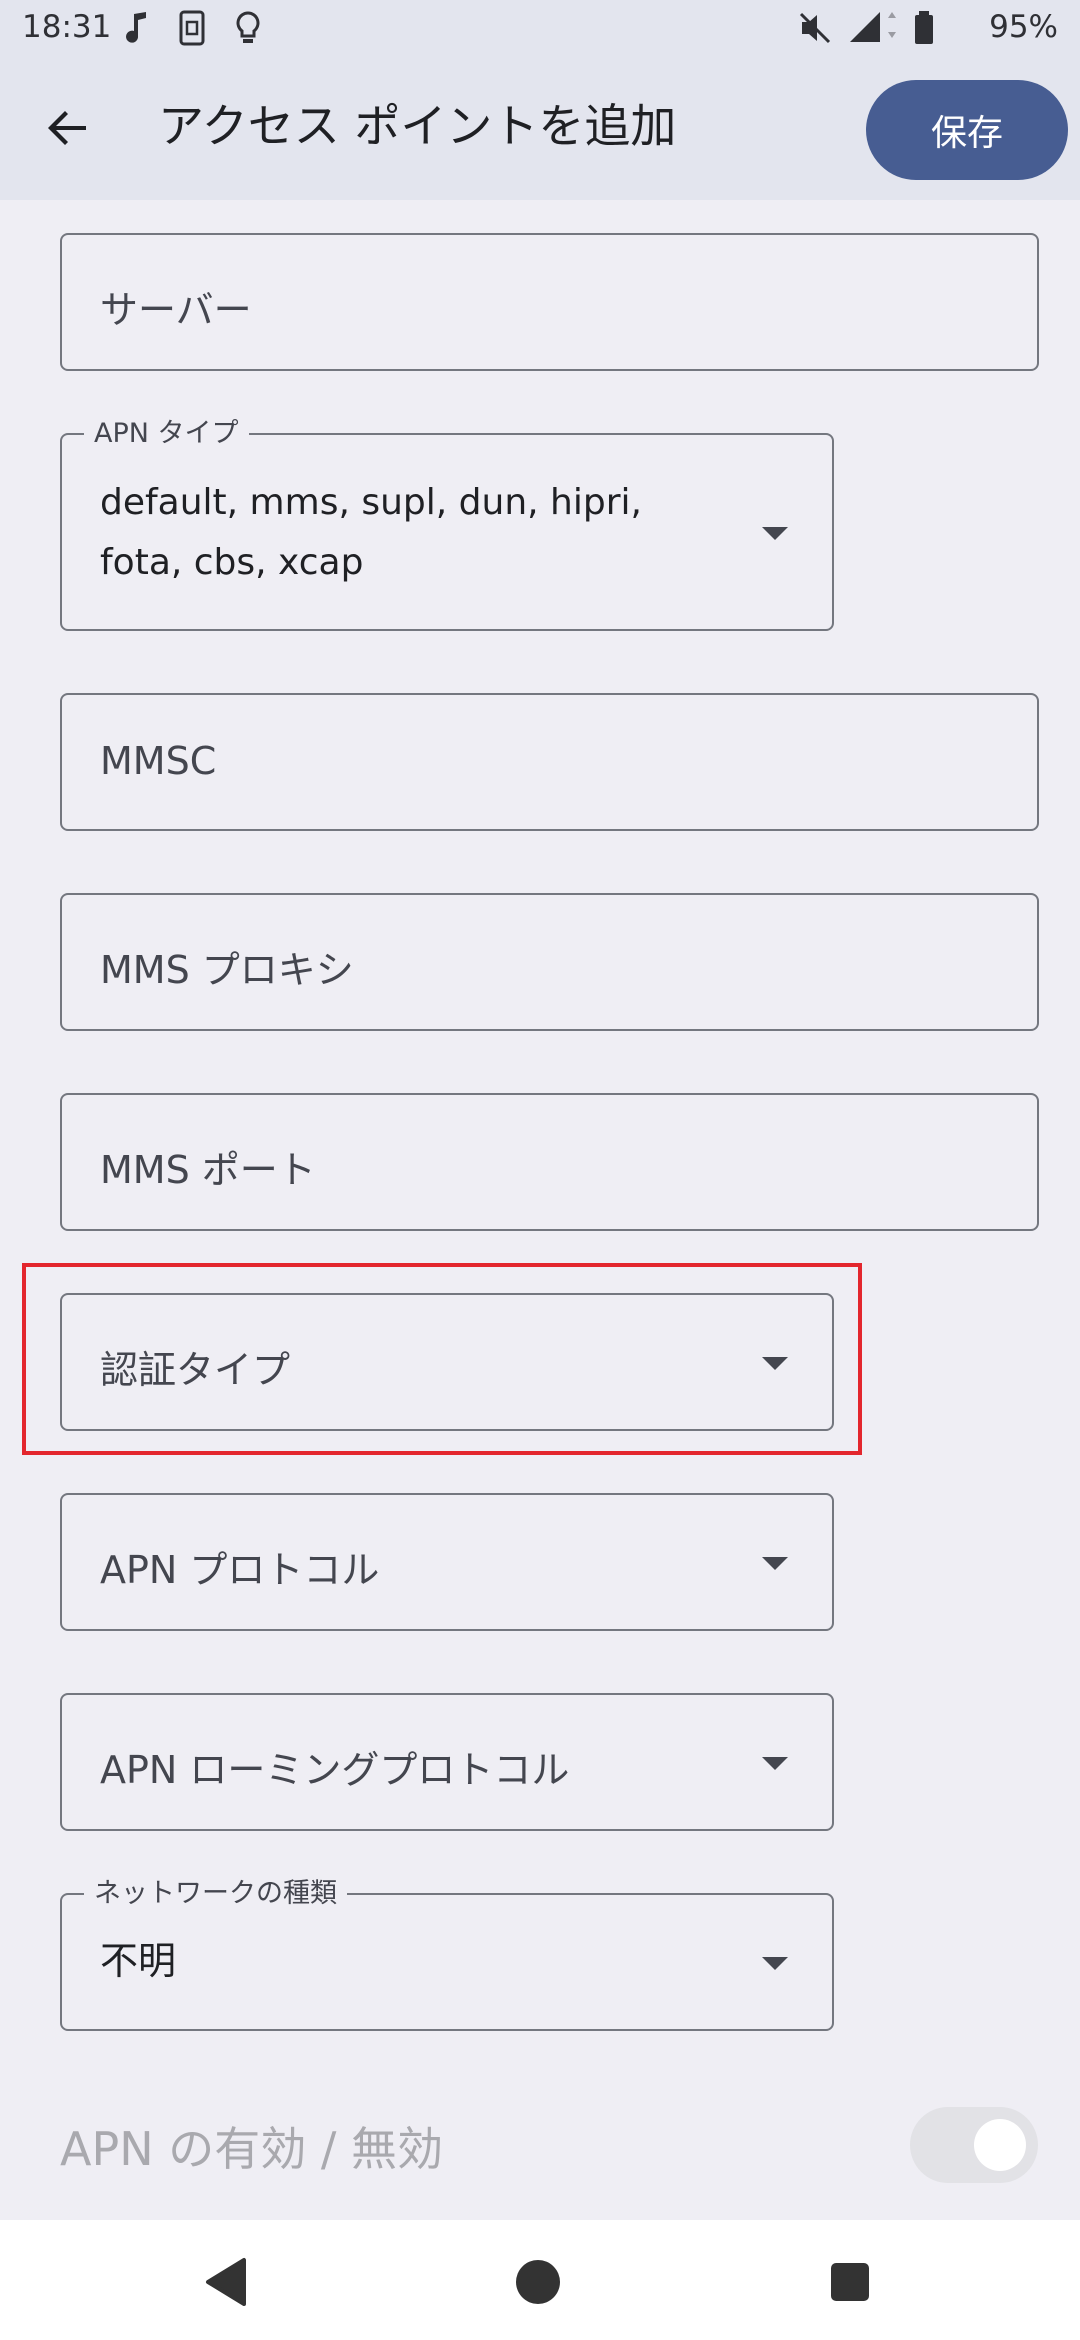 The height and width of the screenshot is (2340, 1080). What do you see at coordinates (215, 1894) in the screenshot?
I see `network-type-label: ネットワークの種類` at bounding box center [215, 1894].